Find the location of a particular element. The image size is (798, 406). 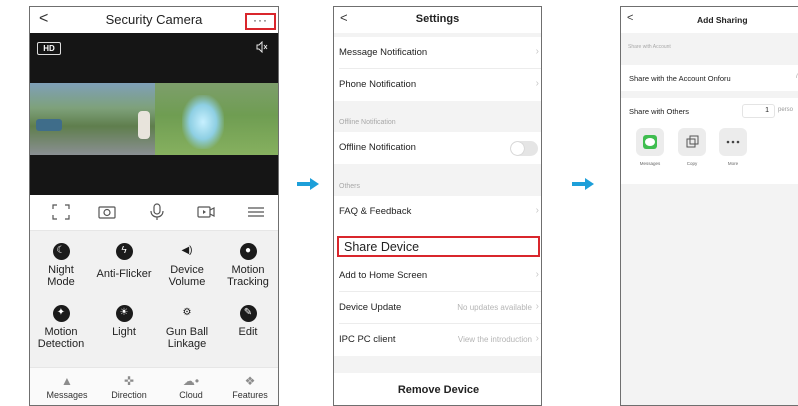

share-messages-button: Messages is located at coordinates (650, 147).